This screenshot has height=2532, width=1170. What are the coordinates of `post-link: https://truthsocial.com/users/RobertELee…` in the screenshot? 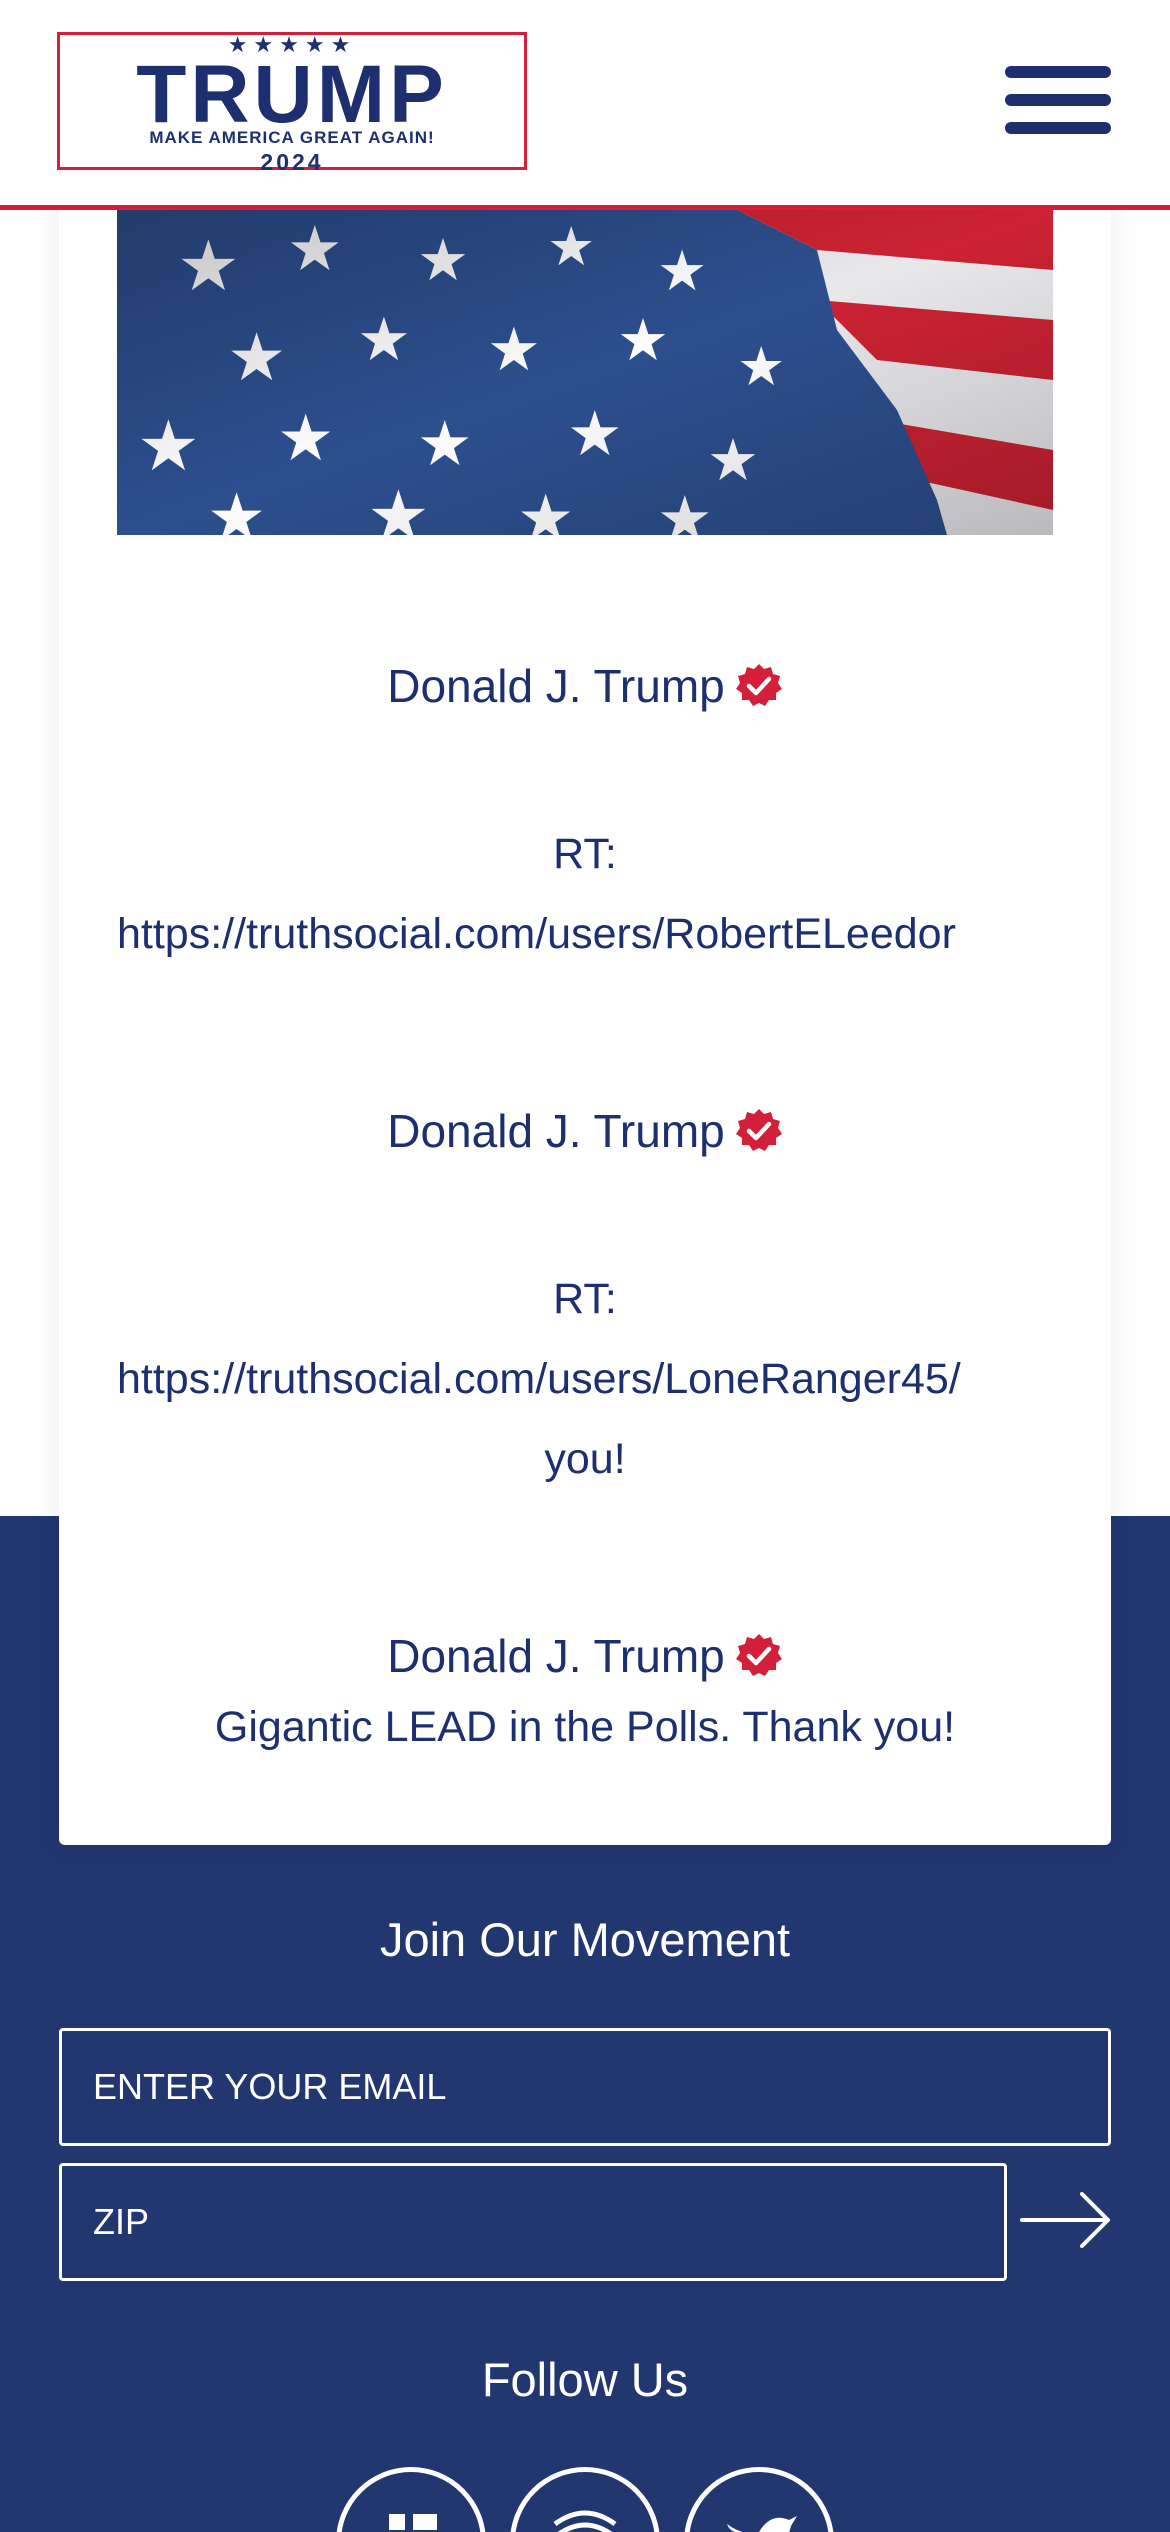 It's located at (585, 934).